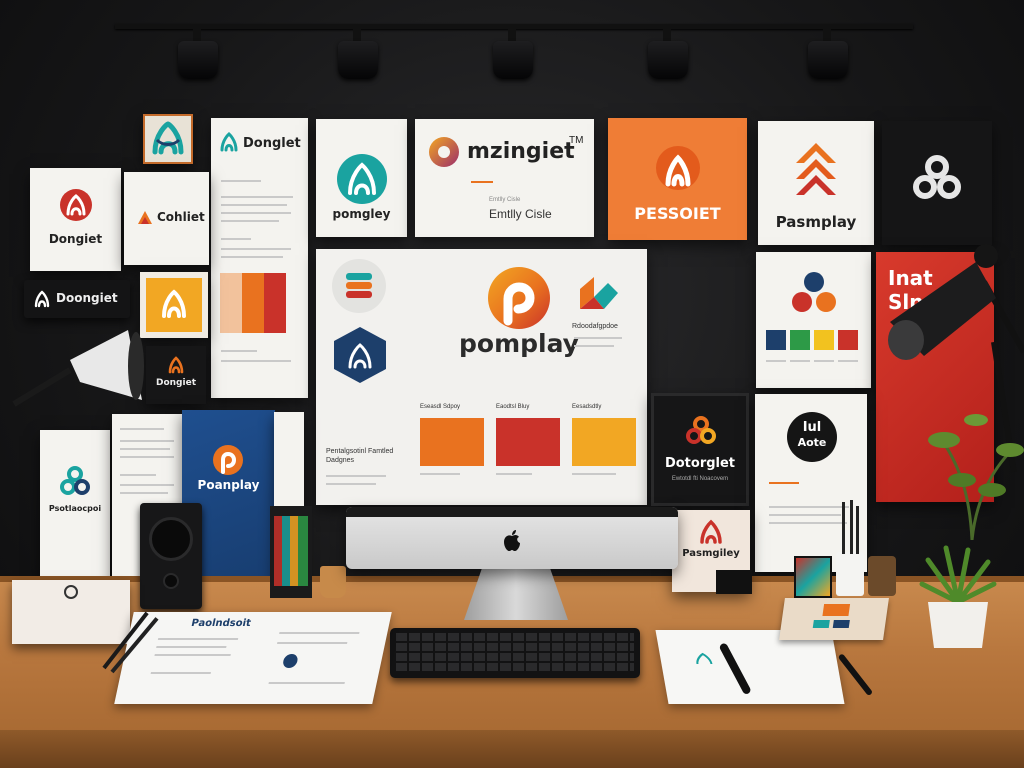  What do you see at coordinates (599, 293) in the screenshot?
I see `geometric-mark-icon` at bounding box center [599, 293].